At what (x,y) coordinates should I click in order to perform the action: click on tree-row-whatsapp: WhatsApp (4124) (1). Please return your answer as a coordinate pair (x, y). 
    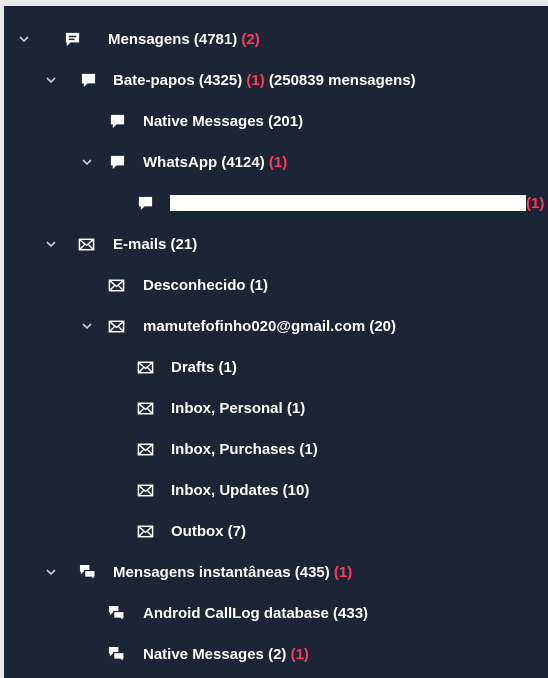
    Looking at the image, I should click on (276, 162).